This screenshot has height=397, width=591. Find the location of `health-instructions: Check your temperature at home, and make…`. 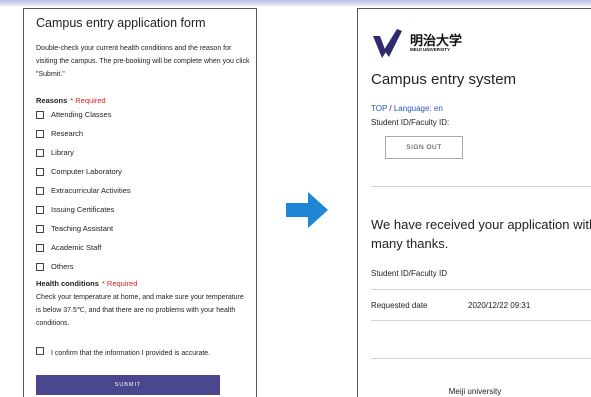

health-instructions: Check your temperature at home, and make… is located at coordinates (140, 310).